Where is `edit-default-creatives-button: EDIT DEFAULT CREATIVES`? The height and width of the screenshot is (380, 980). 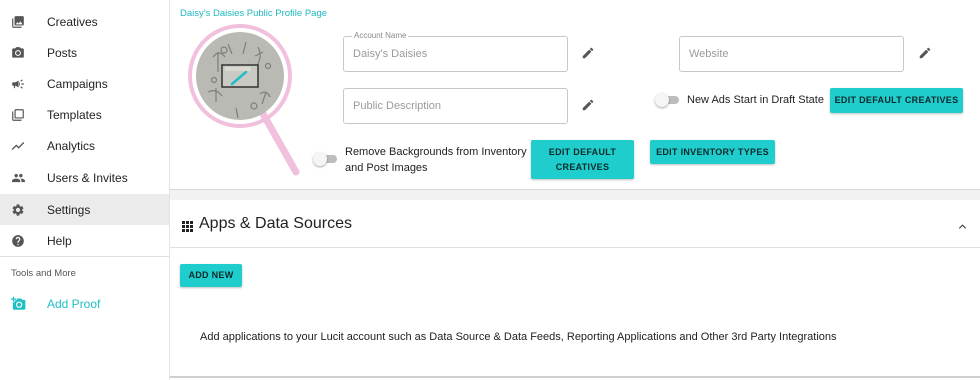
edit-default-creatives-button: EDIT DEFAULT CREATIVES is located at coordinates (896, 100).